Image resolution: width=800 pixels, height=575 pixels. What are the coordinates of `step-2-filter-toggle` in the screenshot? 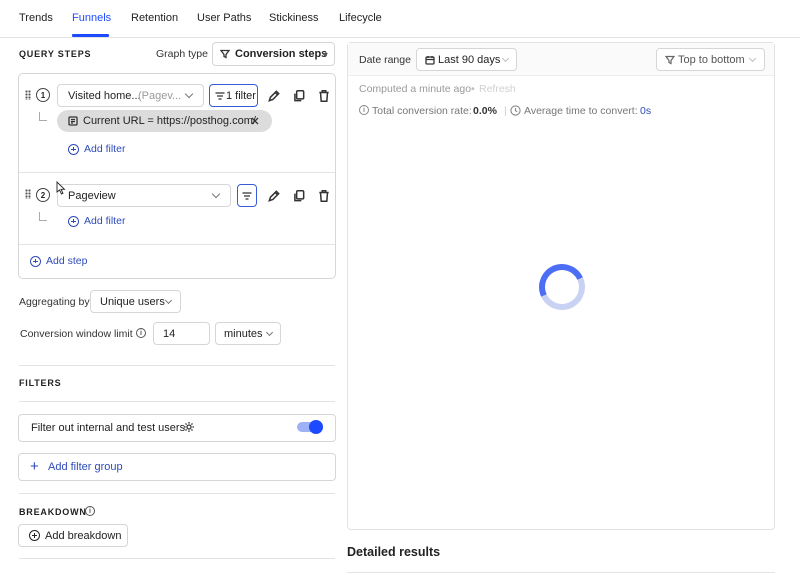 It's located at (247, 195).